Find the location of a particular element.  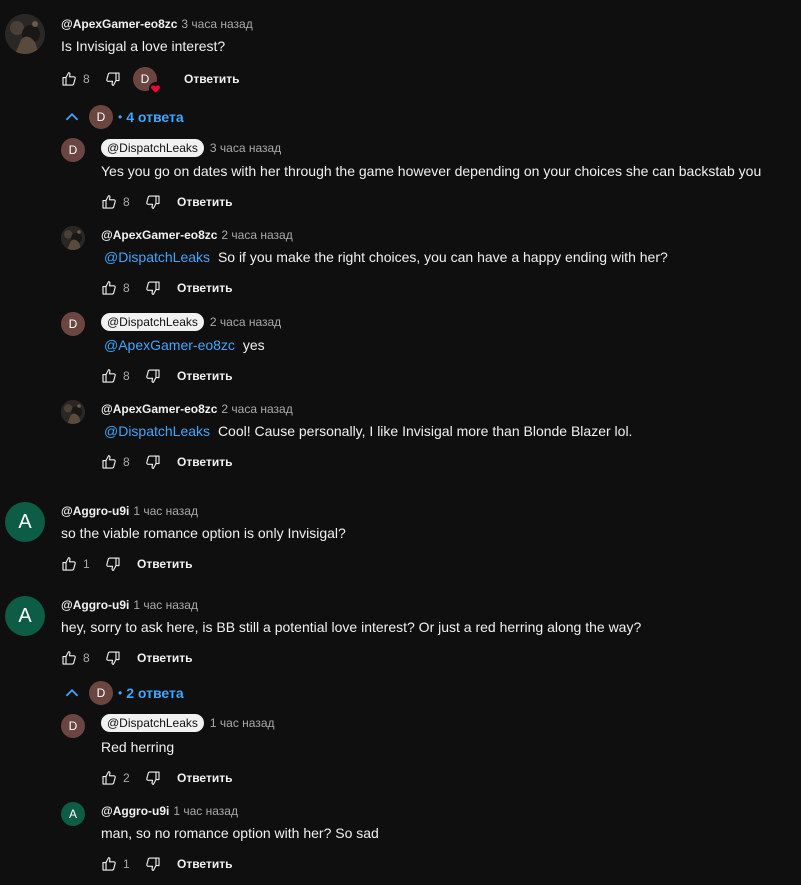

avatar-image is located at coordinates (73, 412).